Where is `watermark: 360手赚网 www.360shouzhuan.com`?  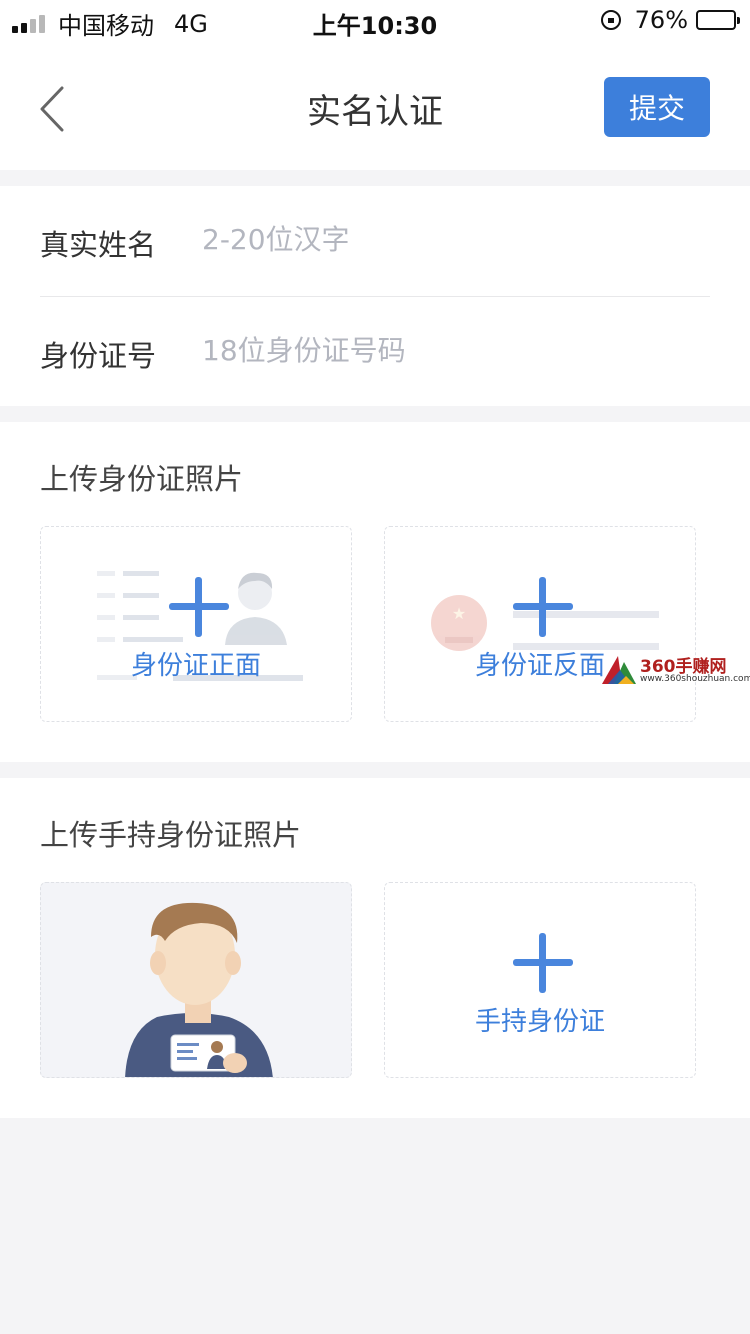 watermark: 360手赚网 www.360shouzhuan.com is located at coordinates (675, 670).